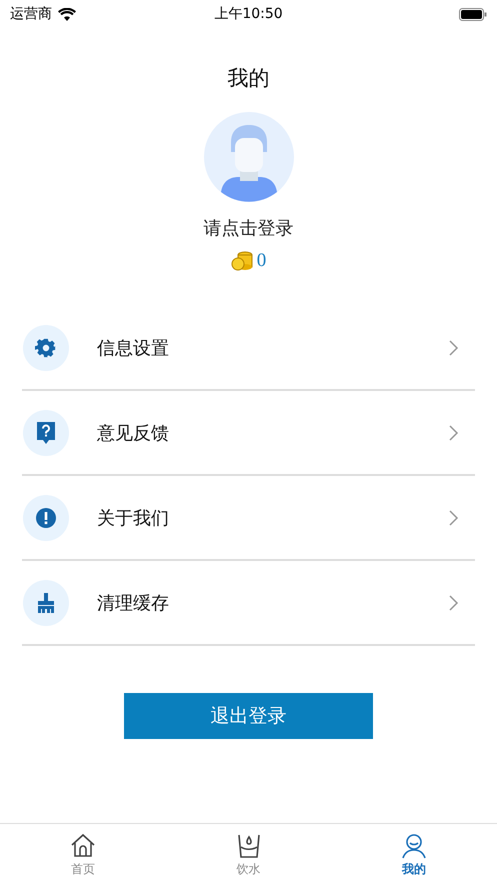  I want to click on avatar-icon, so click(249, 157).